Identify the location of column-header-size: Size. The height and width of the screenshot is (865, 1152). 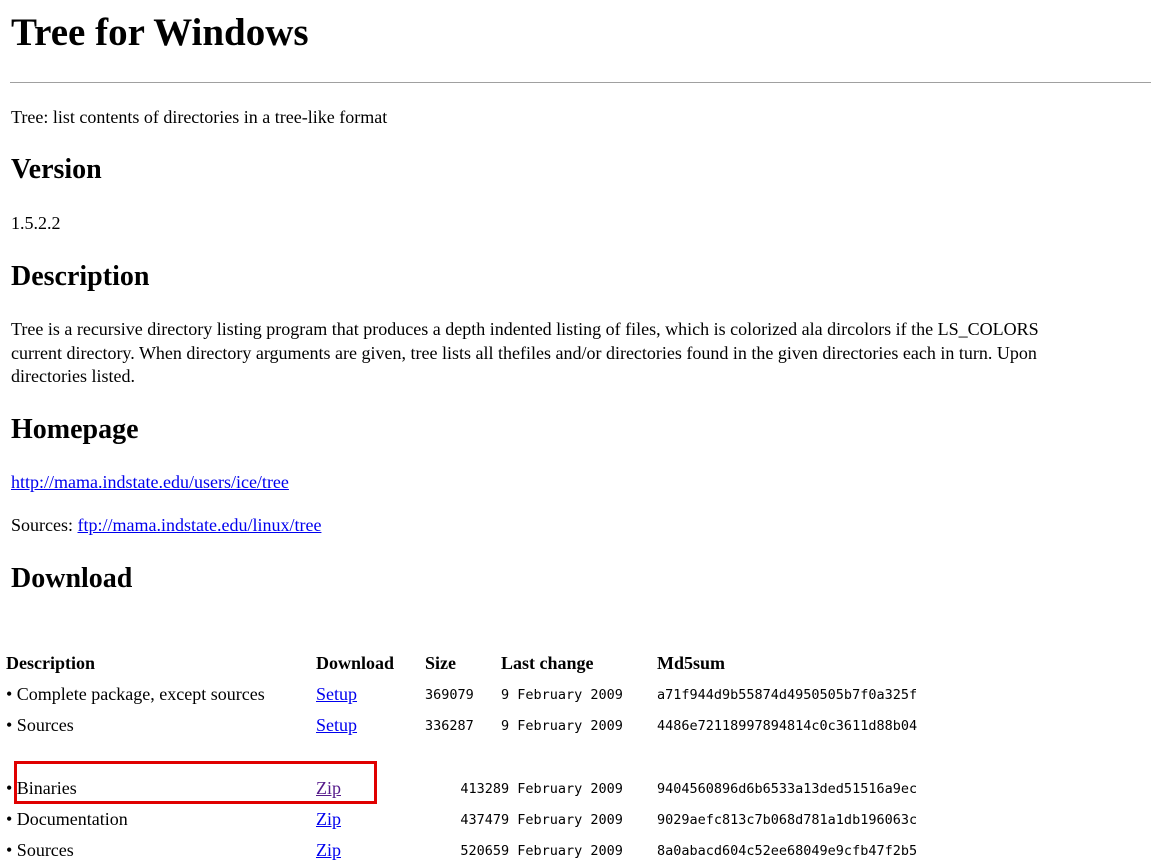
(440, 662).